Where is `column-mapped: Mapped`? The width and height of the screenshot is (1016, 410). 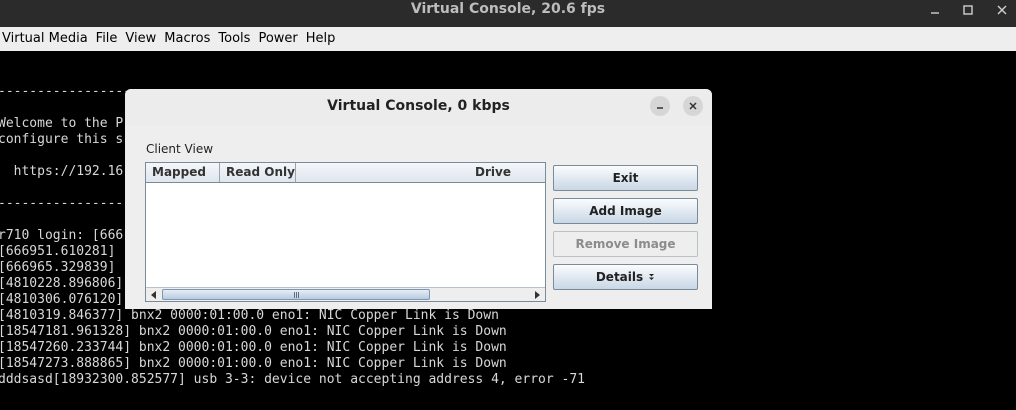
column-mapped: Mapped is located at coordinates (183, 172).